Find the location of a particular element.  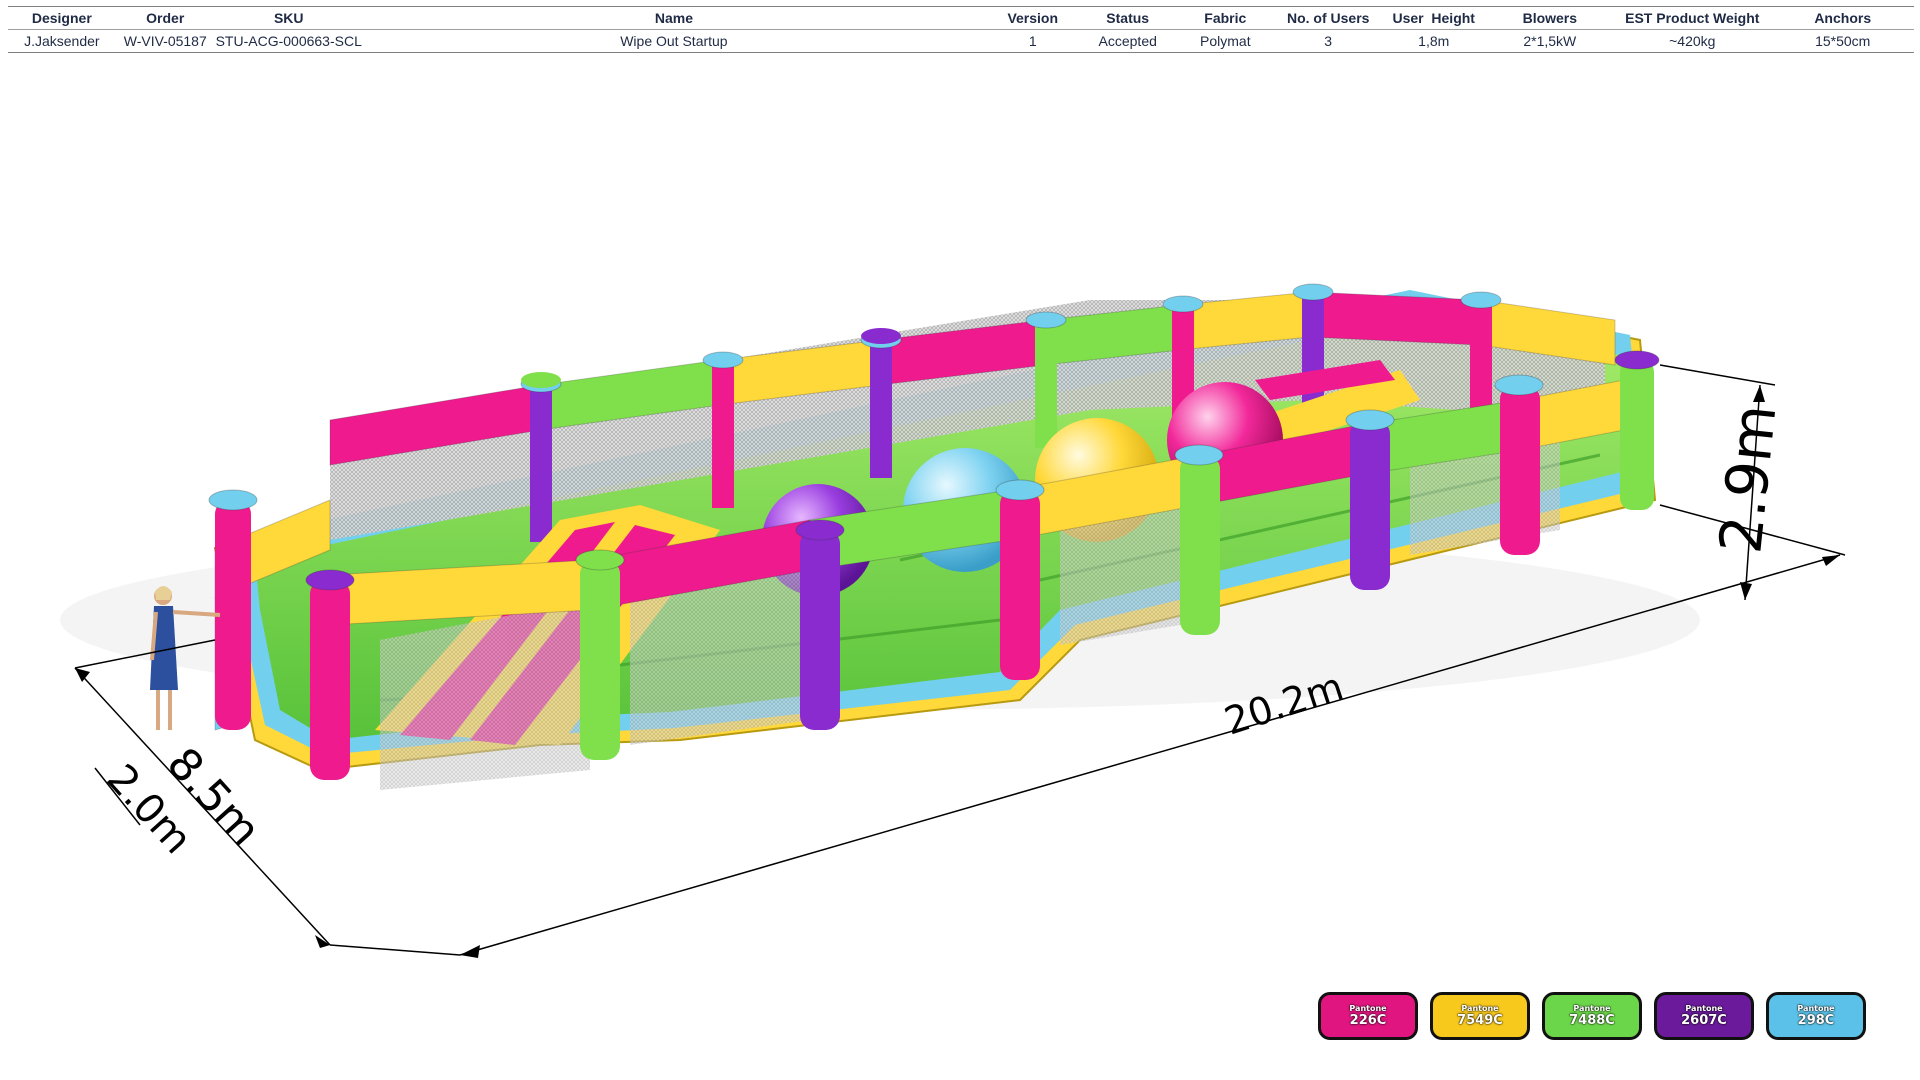

swatch-7549c: Pantone 7549C is located at coordinates (1480, 1016).